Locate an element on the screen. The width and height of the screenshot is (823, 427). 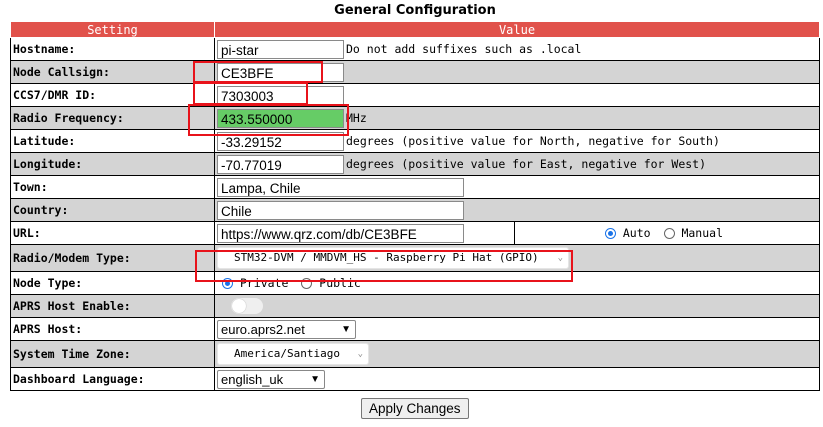
row-aprs-host: APRS Host: euro.aprs2.net ▼ is located at coordinates (415, 329).